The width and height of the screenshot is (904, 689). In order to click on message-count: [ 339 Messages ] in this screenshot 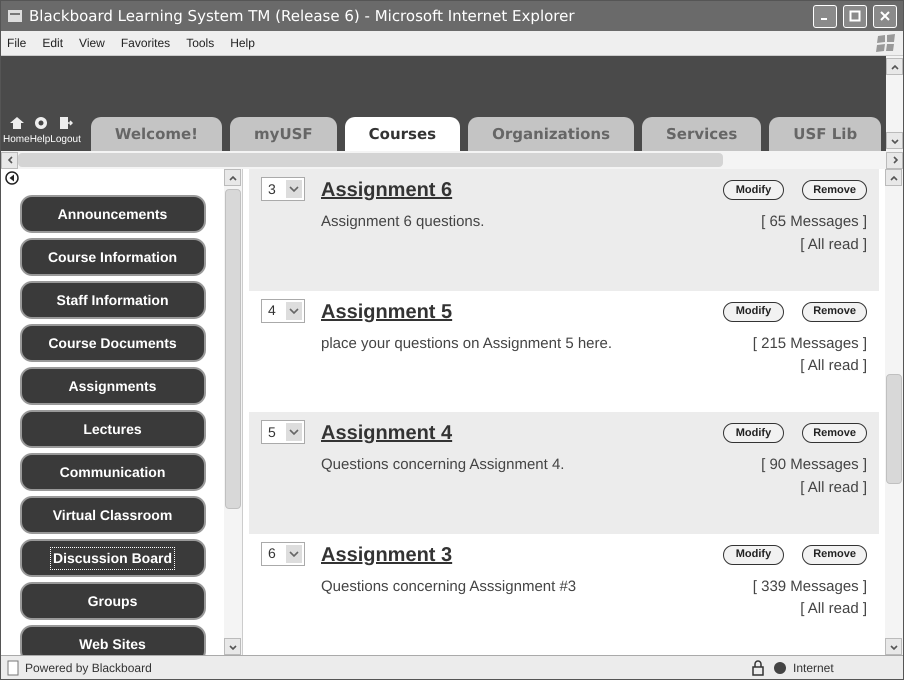, I will do `click(809, 586)`.